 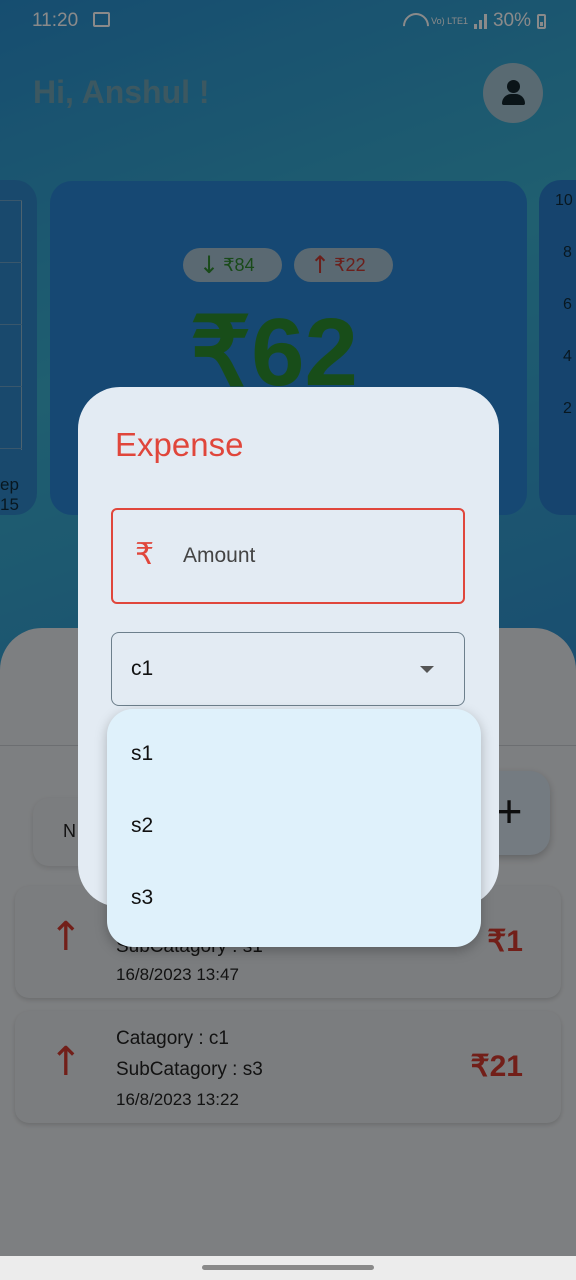 I want to click on navigation-bar, so click(x=288, y=1268).